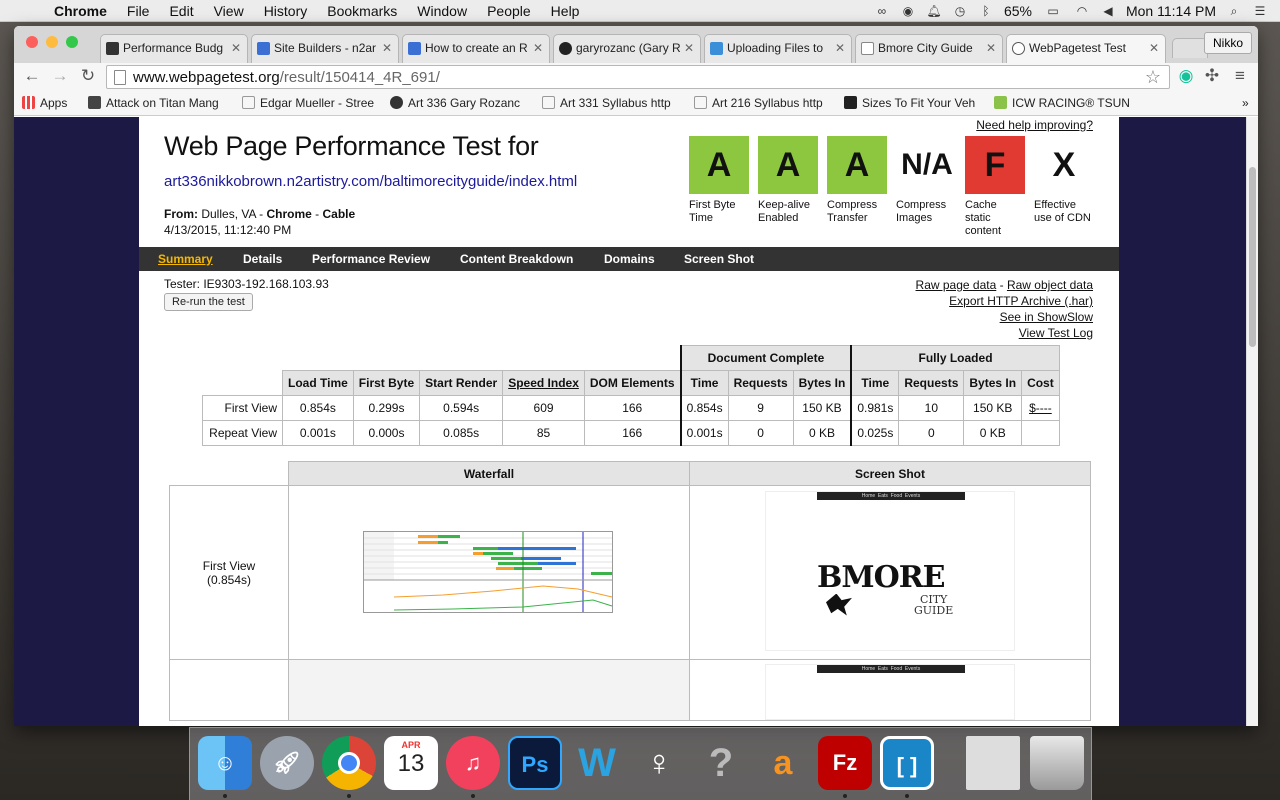  What do you see at coordinates (956, 285) in the screenshot?
I see `raw-page-data-link: Raw page data` at bounding box center [956, 285].